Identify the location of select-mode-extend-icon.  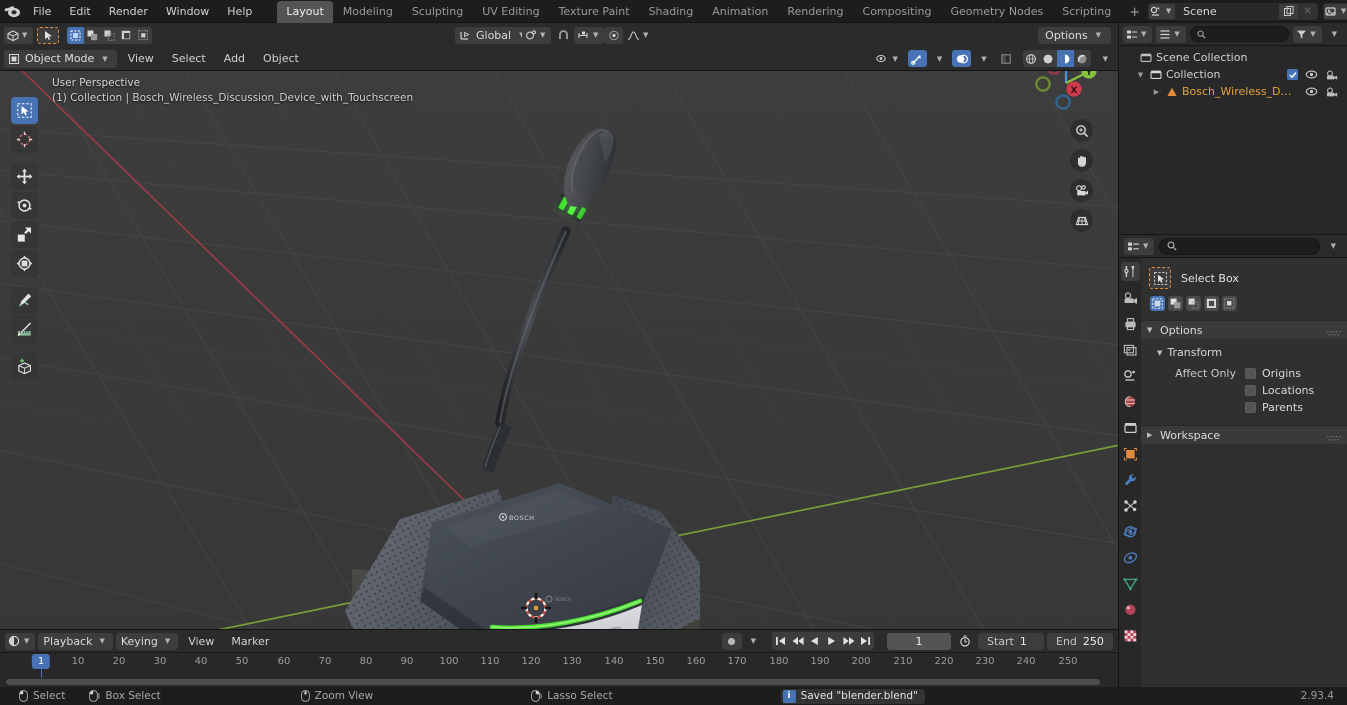
(92, 35).